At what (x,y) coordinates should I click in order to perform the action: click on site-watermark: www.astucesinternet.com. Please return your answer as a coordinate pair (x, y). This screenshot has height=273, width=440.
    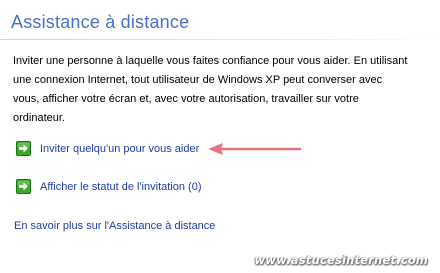
    Looking at the image, I should click on (341, 260).